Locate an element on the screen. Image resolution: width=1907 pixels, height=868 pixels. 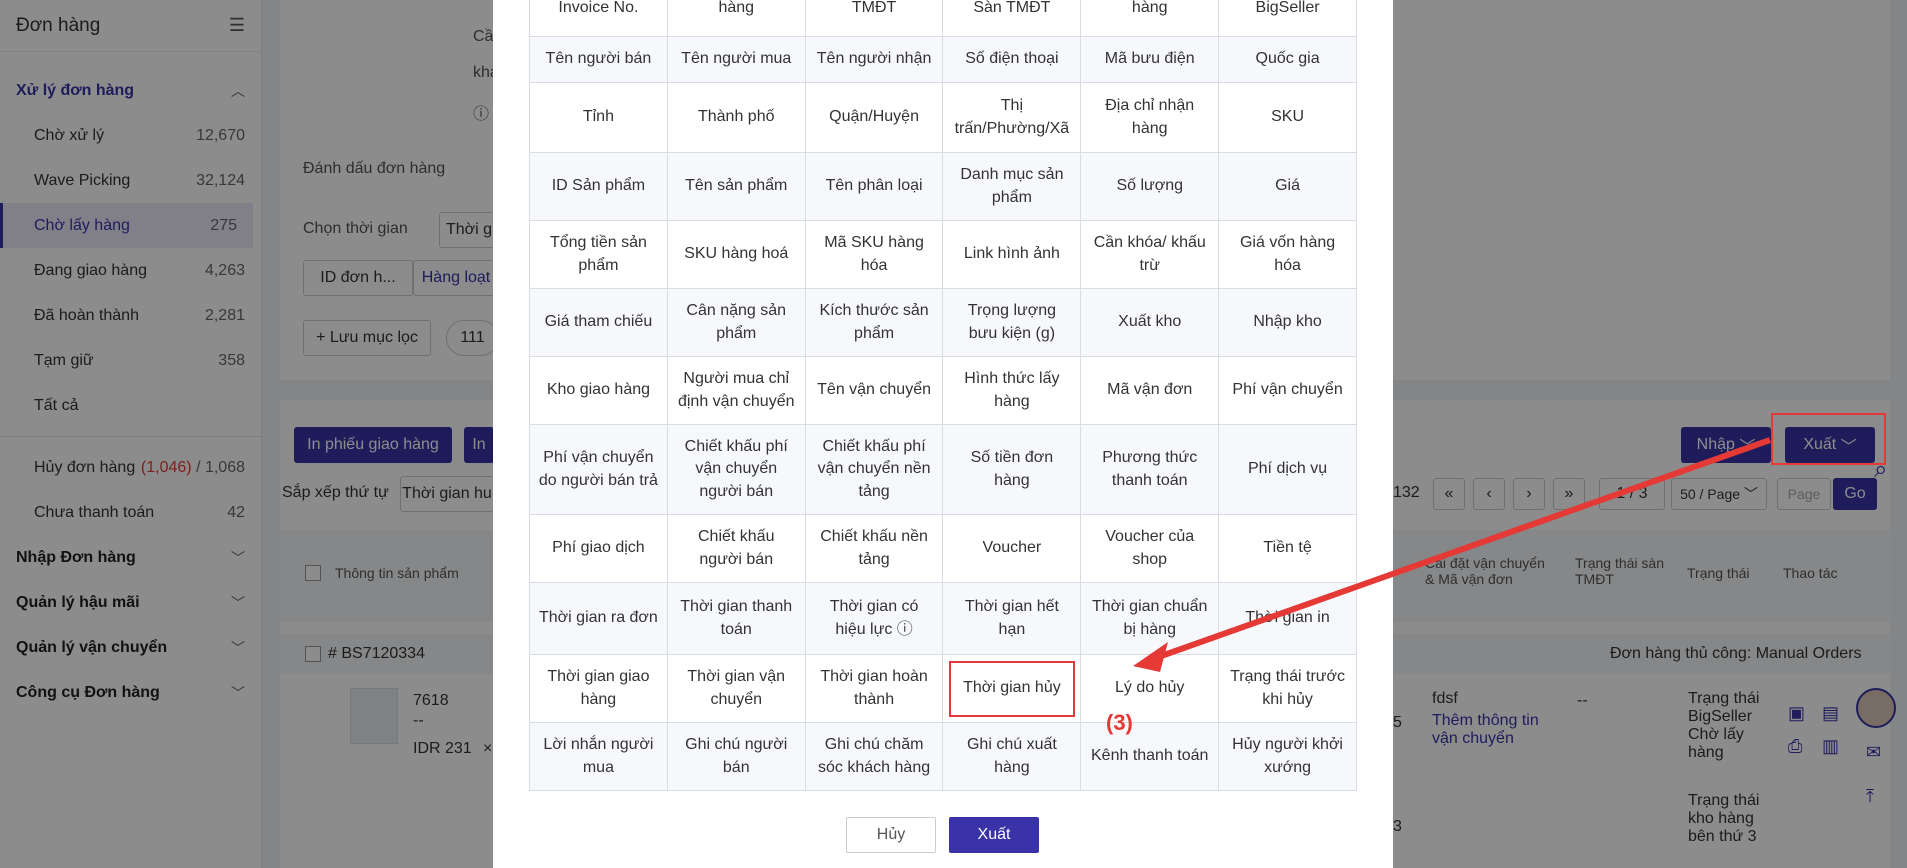
field-option: Chiết khấu người bán is located at coordinates (736, 548).